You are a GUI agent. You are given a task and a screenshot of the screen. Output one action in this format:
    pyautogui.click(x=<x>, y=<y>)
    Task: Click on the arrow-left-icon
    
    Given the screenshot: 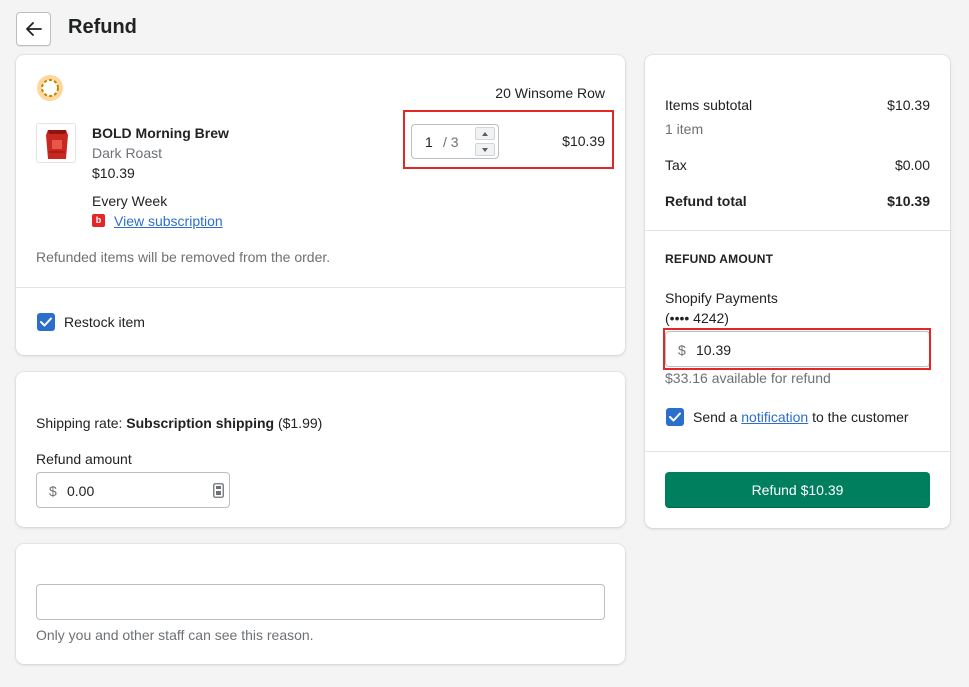 What is the action you would take?
    pyautogui.click(x=33, y=29)
    